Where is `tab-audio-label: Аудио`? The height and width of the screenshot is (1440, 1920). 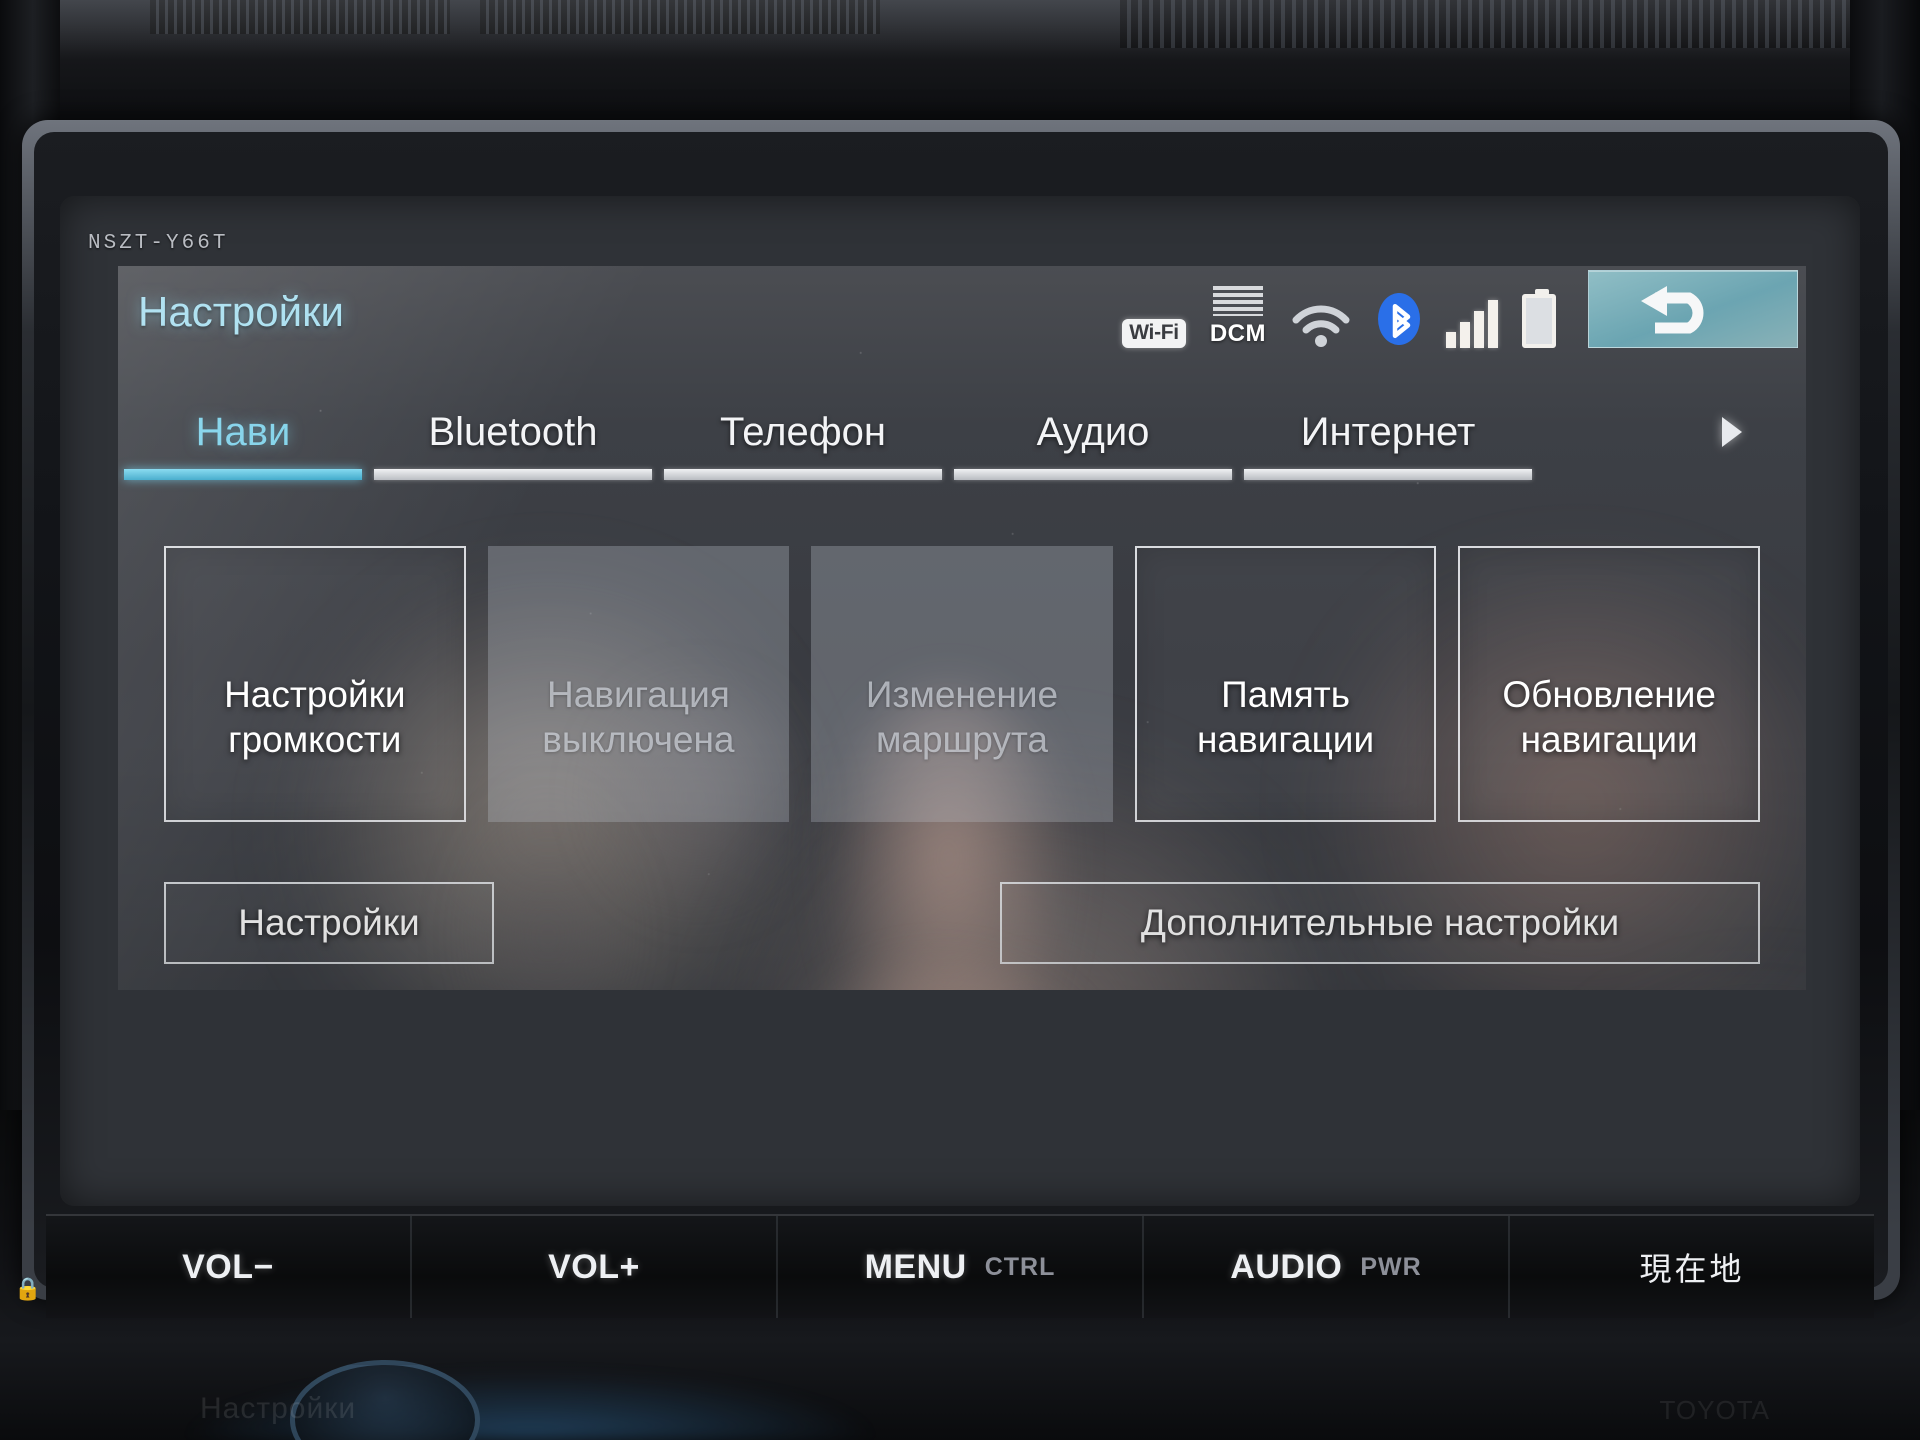
tab-audio-label: Аудио is located at coordinates (1093, 431).